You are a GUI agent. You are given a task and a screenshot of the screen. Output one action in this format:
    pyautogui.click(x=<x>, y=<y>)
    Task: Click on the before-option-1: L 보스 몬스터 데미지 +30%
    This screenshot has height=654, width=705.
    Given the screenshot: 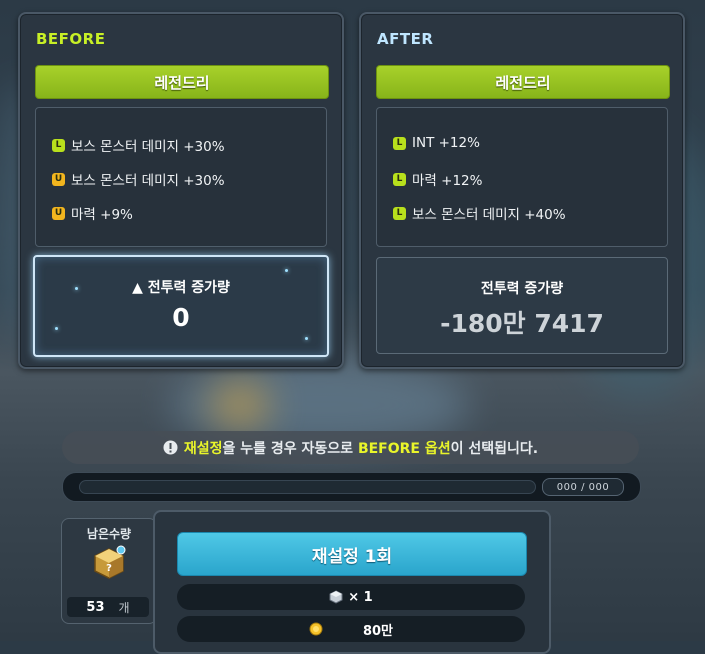 What is the action you would take?
    pyautogui.click(x=138, y=145)
    